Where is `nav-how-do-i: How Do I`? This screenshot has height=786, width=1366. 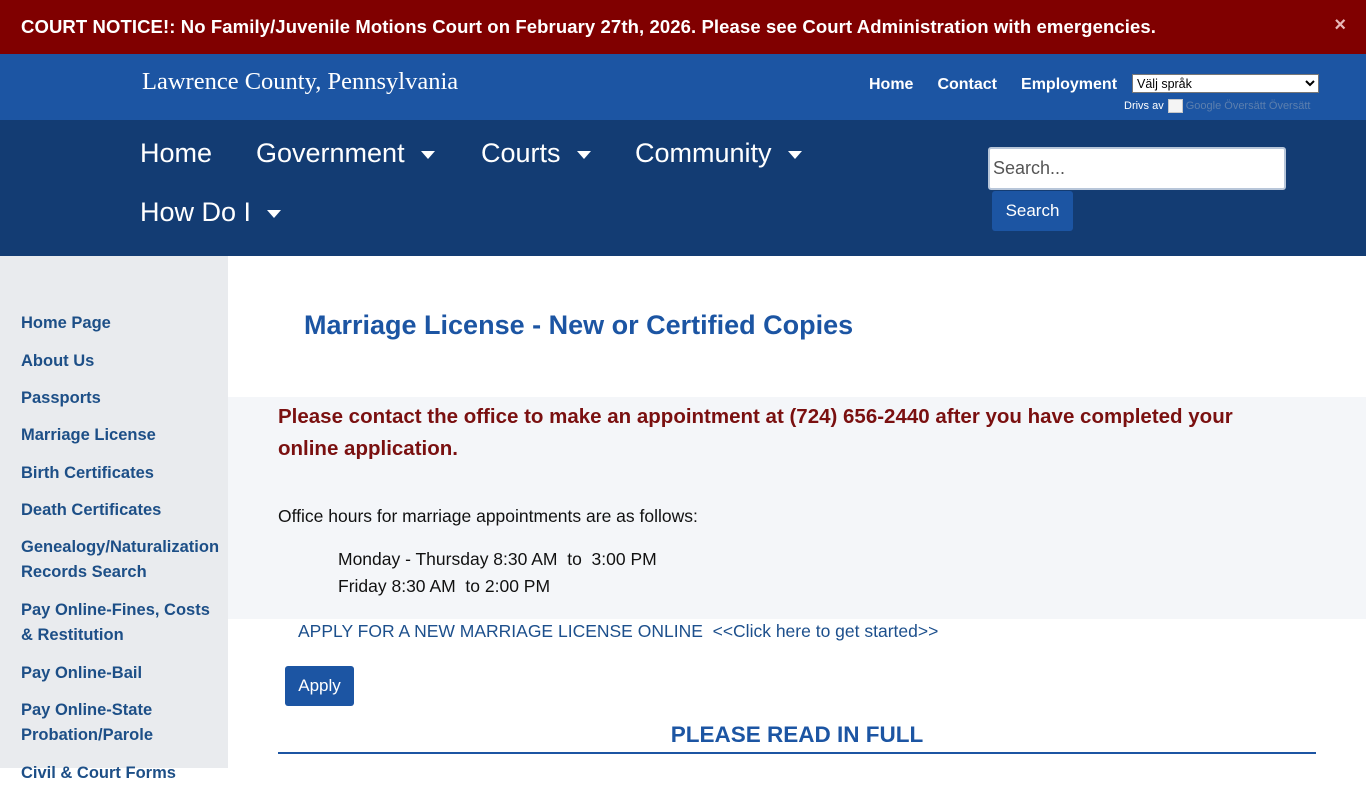 nav-how-do-i: How Do I is located at coordinates (211, 212).